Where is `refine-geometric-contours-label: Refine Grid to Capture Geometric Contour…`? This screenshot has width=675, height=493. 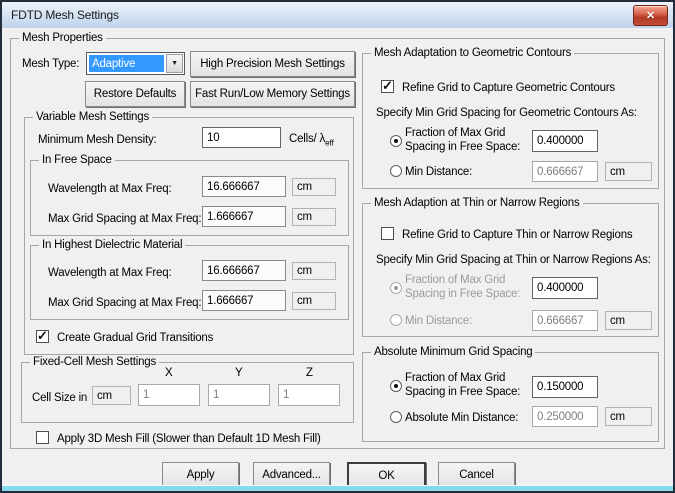
refine-geometric-contours-label: Refine Grid to Capture Geometric Contour… is located at coordinates (508, 88).